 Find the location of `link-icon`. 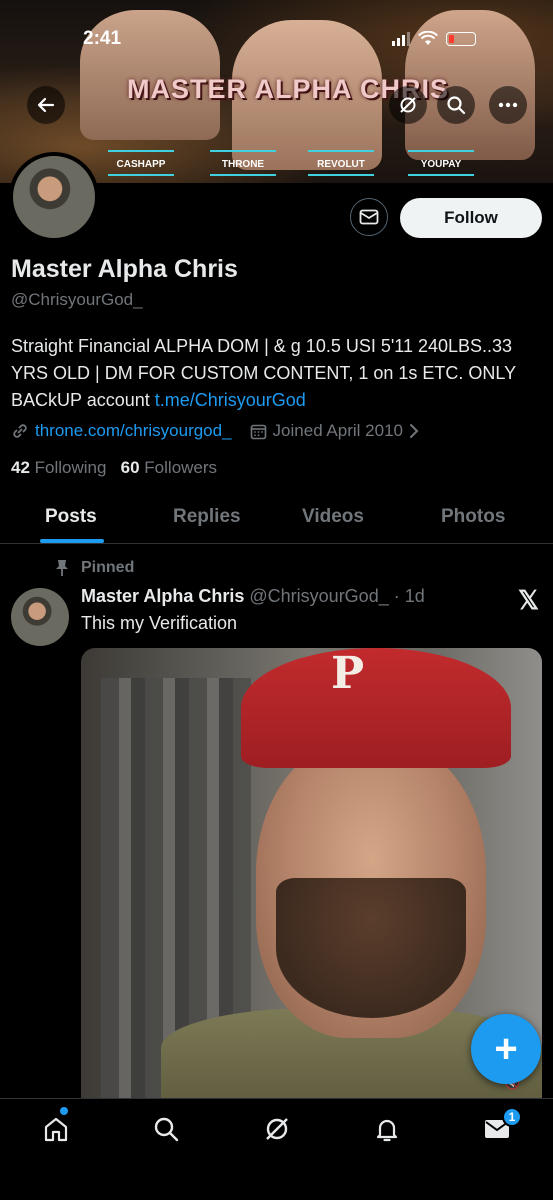

link-icon is located at coordinates (20, 431).